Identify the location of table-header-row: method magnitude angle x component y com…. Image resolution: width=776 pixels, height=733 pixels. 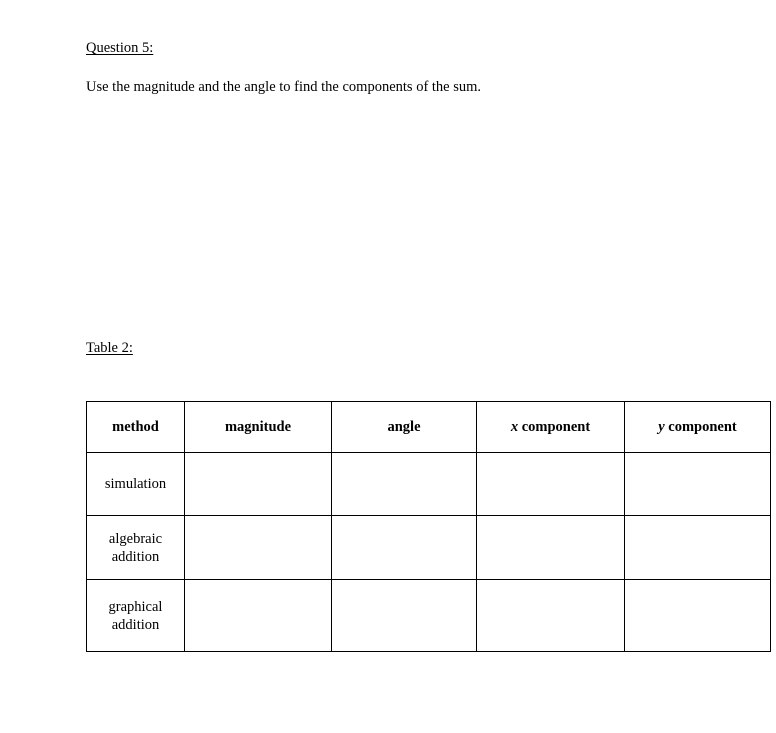
(428, 427).